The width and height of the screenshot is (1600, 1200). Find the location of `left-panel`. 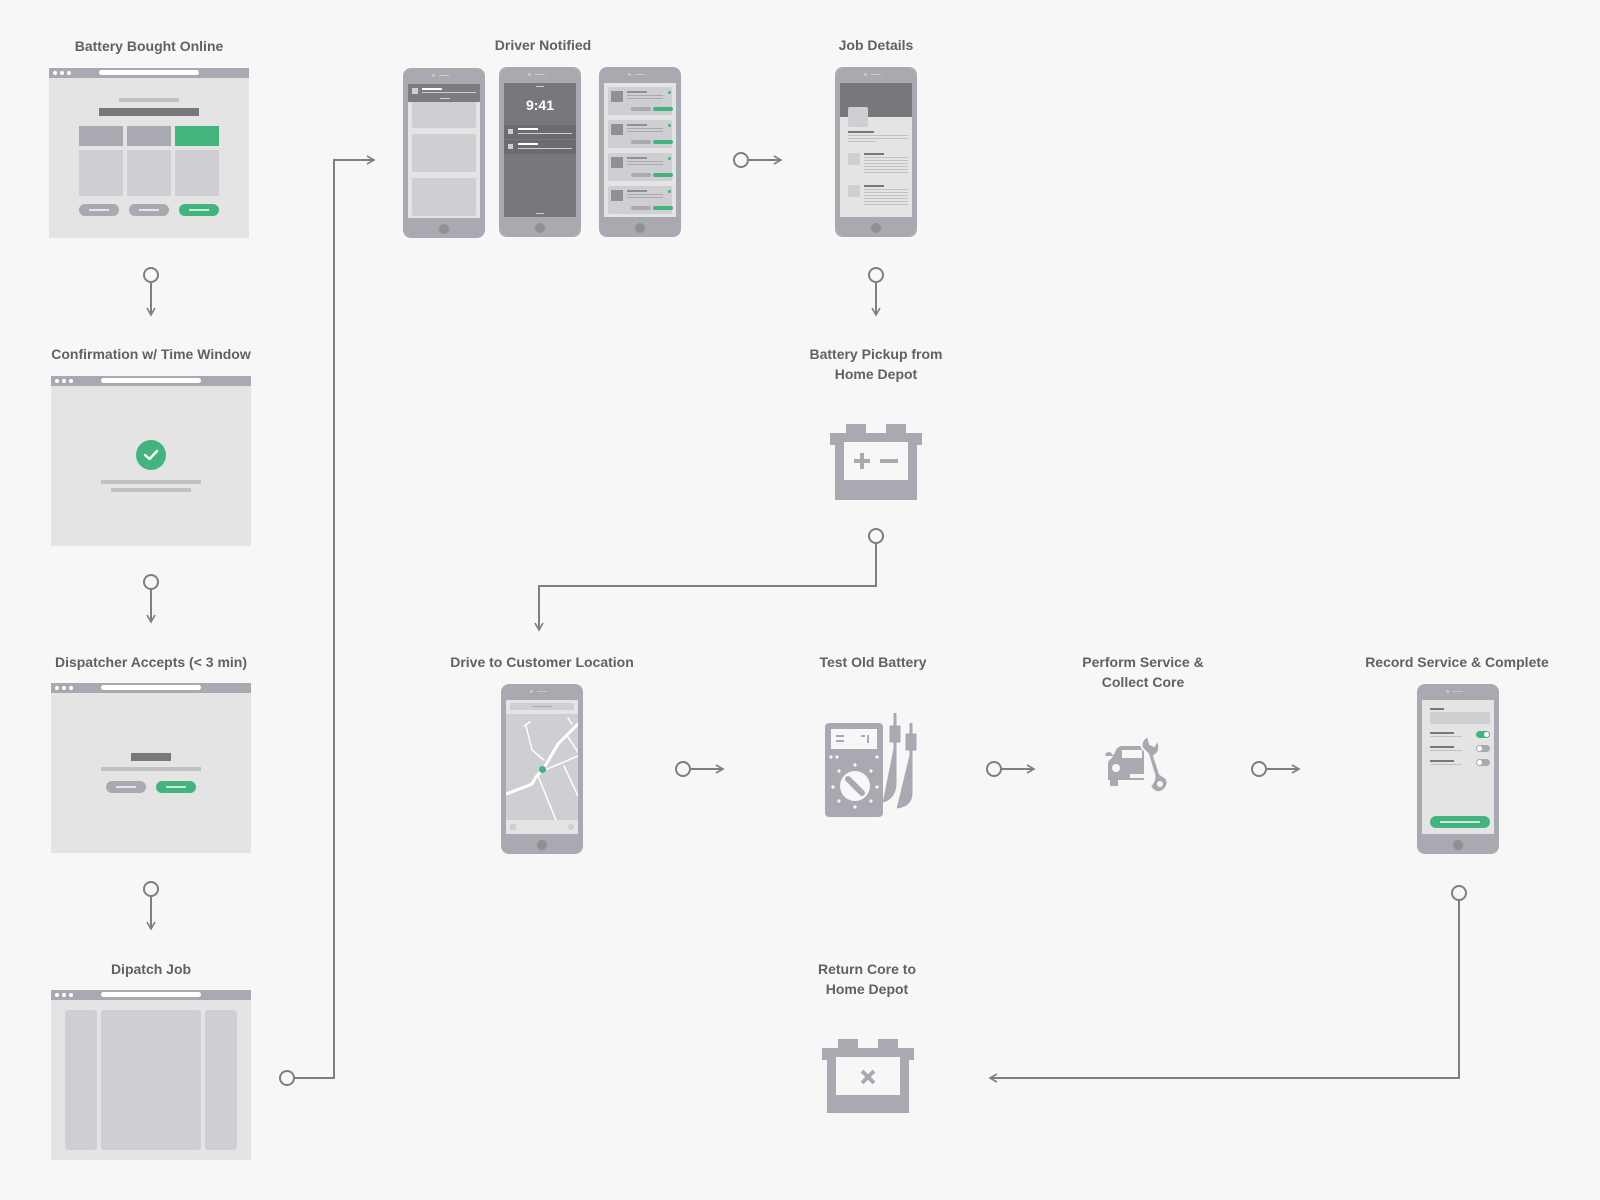

left-panel is located at coordinates (81, 1080).